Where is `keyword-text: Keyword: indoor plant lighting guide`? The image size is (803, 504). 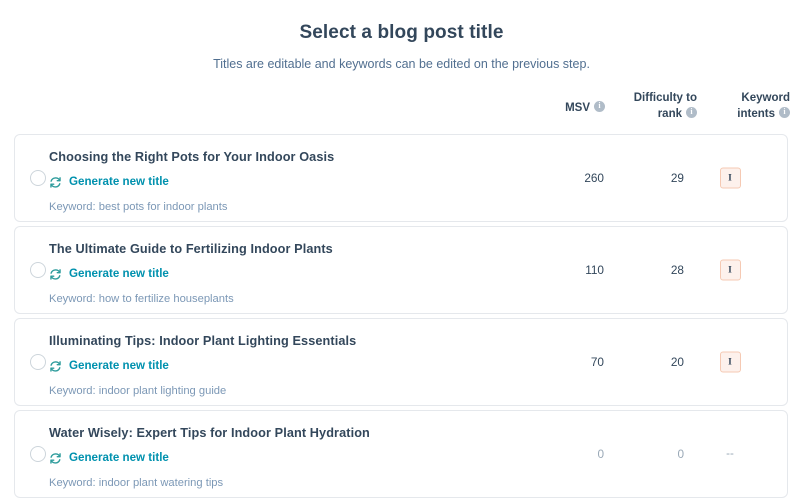 keyword-text: Keyword: indoor plant lighting guide is located at coordinates (138, 391).